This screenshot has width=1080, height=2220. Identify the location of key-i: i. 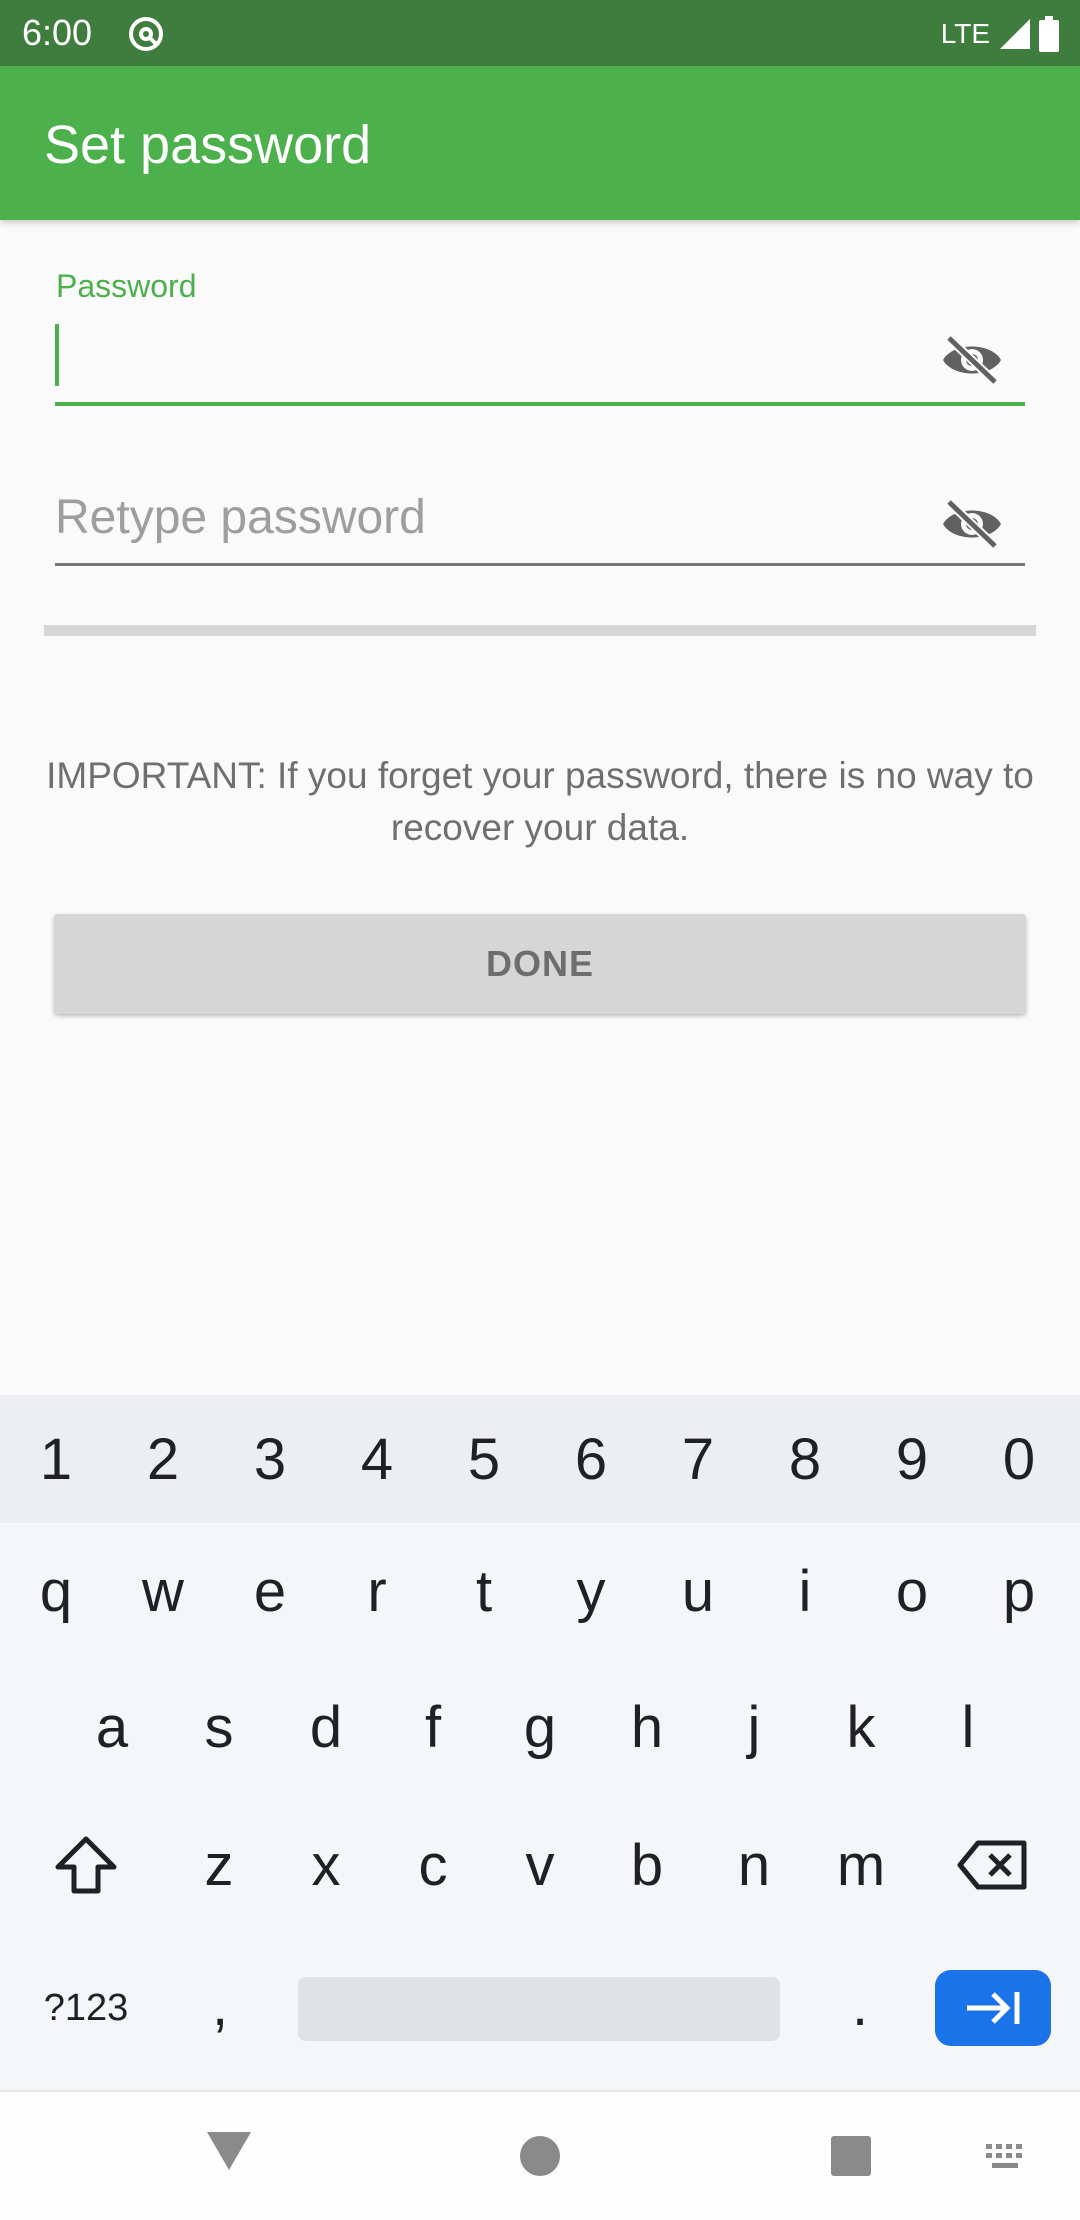
(805, 1591).